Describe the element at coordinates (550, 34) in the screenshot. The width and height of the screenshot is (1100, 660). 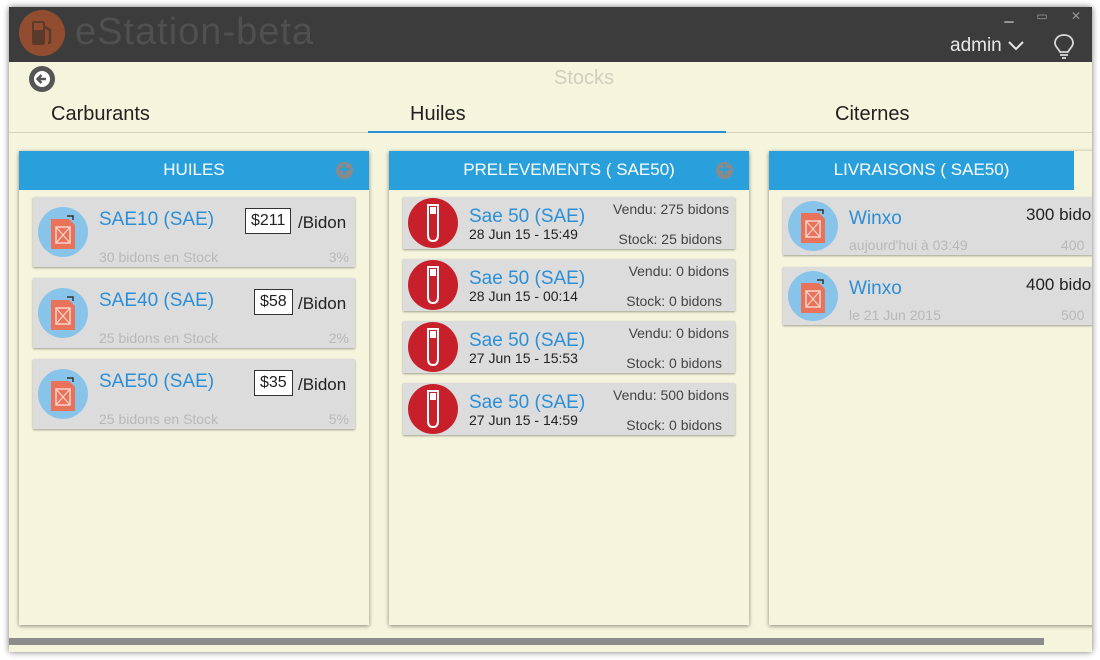
I see `title-bar: eStation-beta ▁ ▭ ✕ admin` at that location.